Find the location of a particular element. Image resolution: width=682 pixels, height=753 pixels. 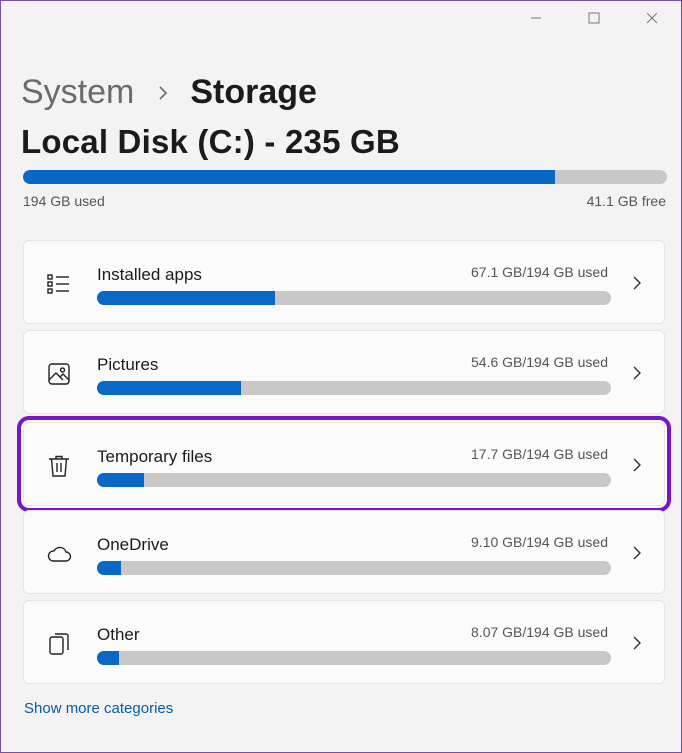

category-usage: 17.7 GB/194 GB used is located at coordinates (539, 454).